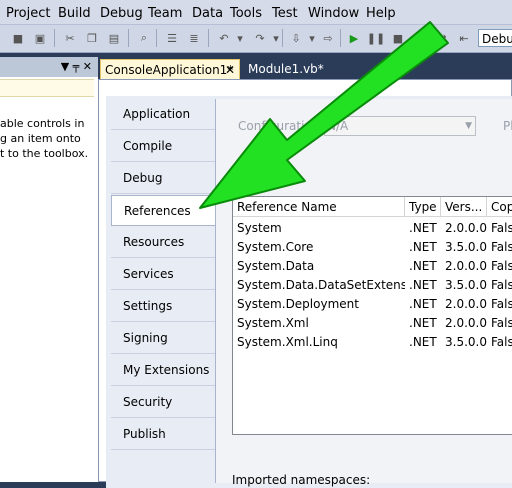  Describe the element at coordinates (163, 434) in the screenshot. I see `sidebar-item-publish: Publish` at that location.